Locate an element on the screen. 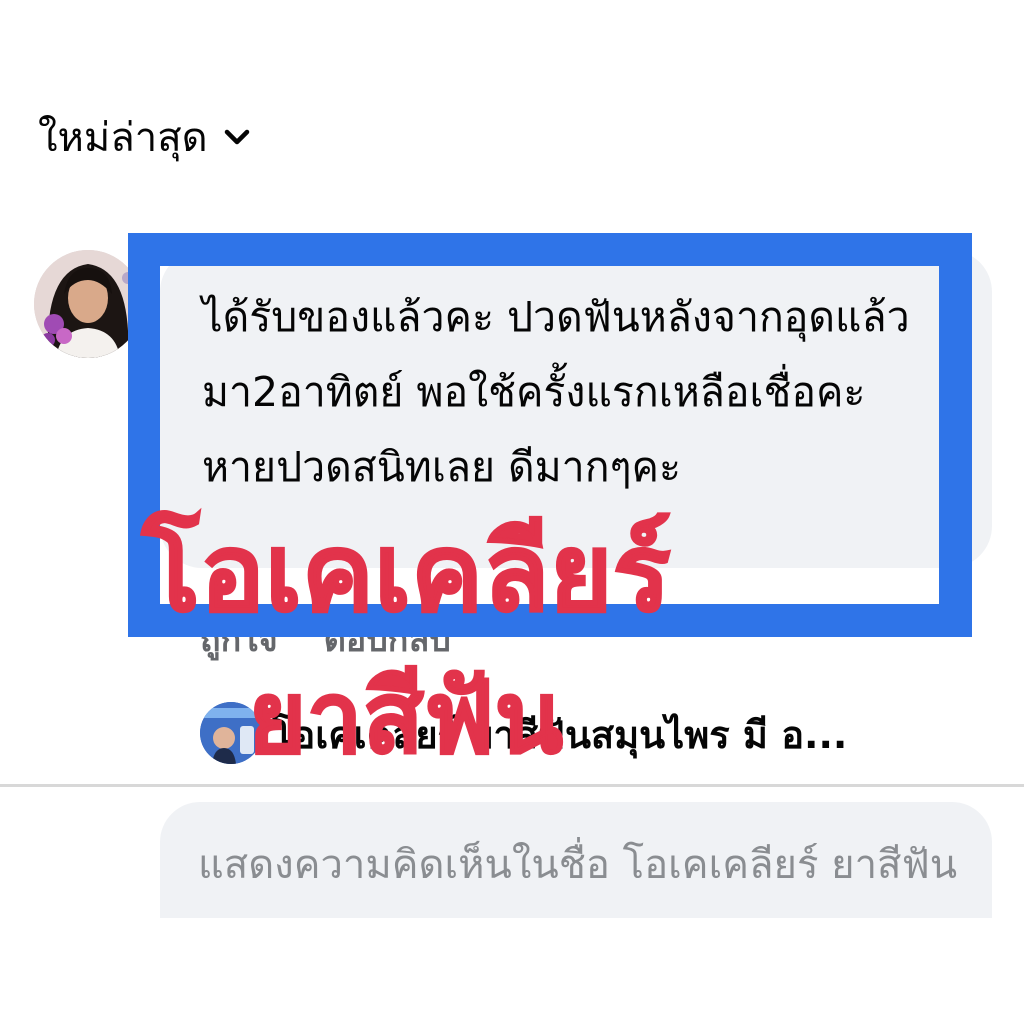 The width and height of the screenshot is (1024, 1024). divider is located at coordinates (512, 785).